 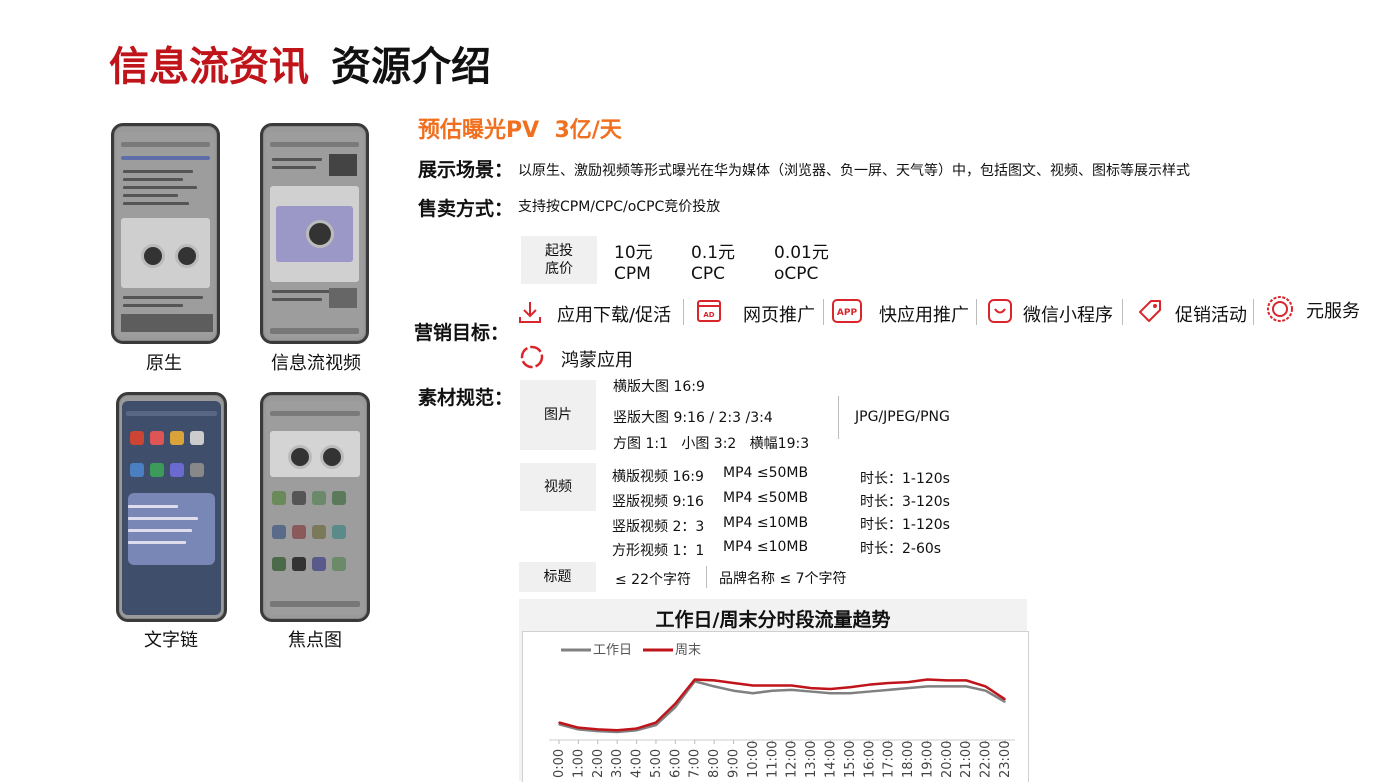 I want to click on svg-text: APP, so click(x=847, y=313).